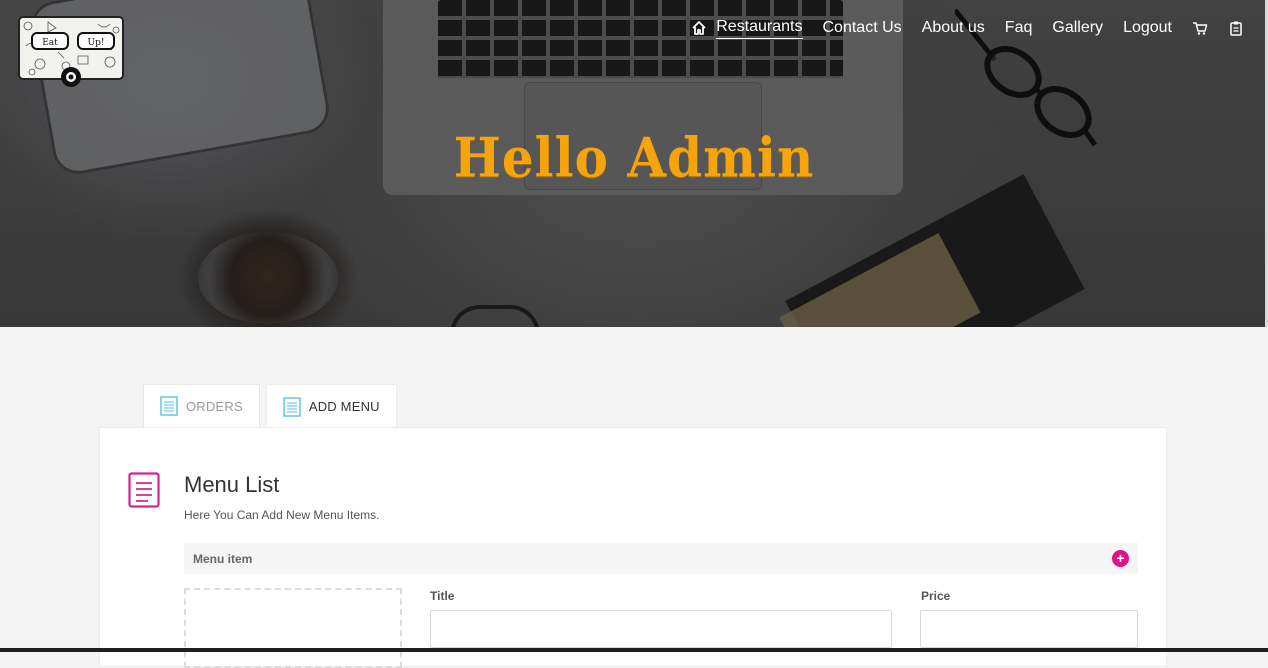  I want to click on menu-list-icon, so click(144, 490).